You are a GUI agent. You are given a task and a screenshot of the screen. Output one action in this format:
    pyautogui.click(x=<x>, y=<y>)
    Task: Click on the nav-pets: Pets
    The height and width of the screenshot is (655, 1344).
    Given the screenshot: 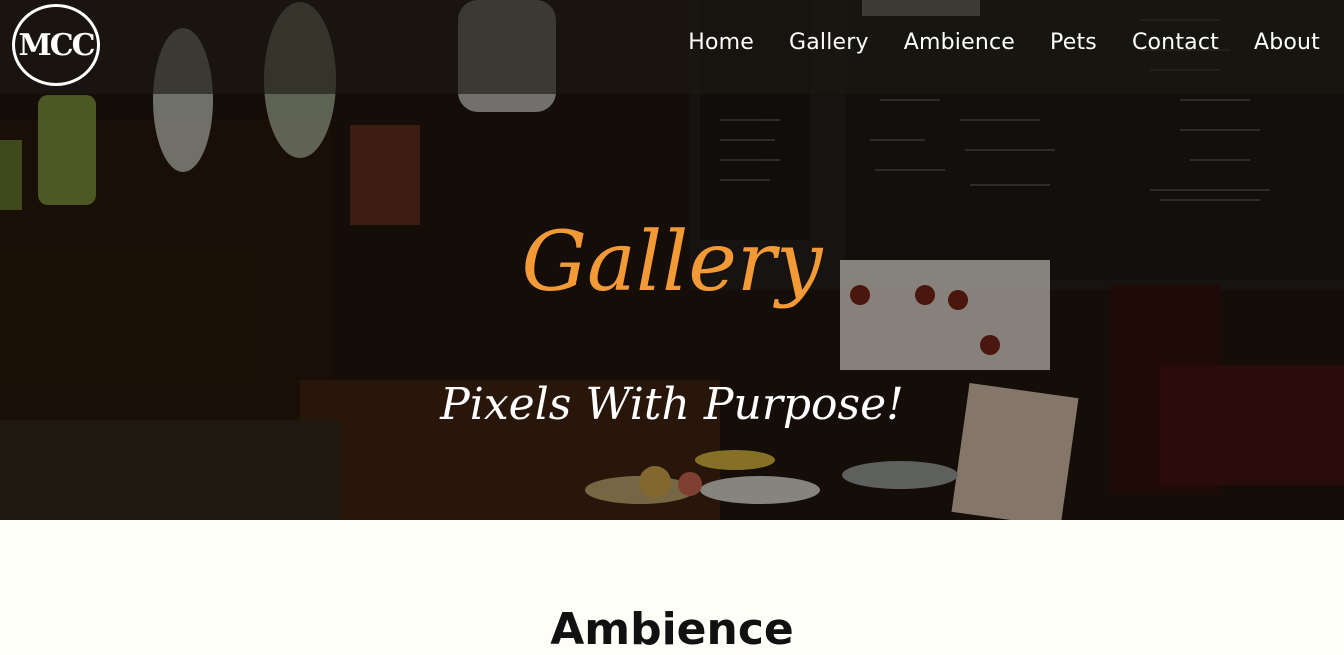 What is the action you would take?
    pyautogui.click(x=1073, y=42)
    